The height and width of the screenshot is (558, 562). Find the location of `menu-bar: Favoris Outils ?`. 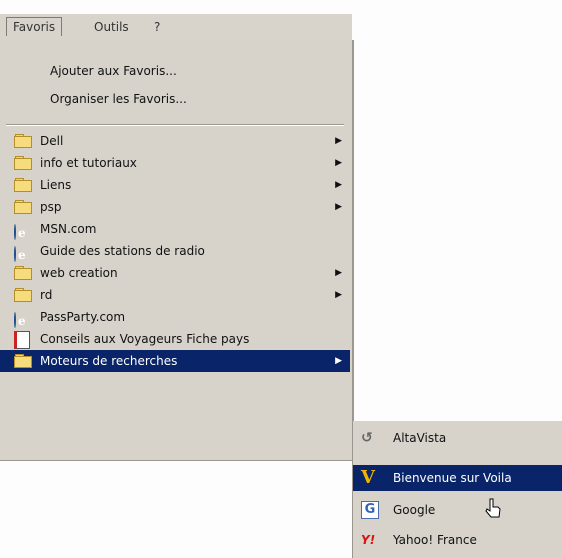

menu-bar: Favoris Outils ? is located at coordinates (176, 27).